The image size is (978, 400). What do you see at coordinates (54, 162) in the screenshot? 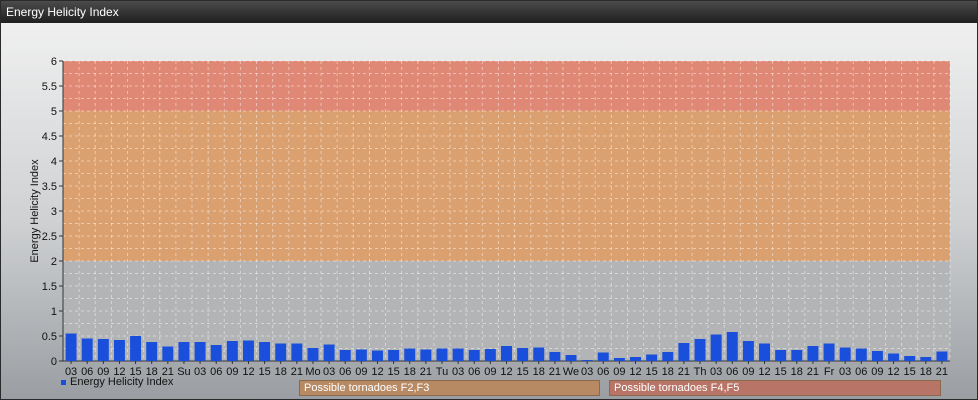
I see `y-tick-label: 4` at bounding box center [54, 162].